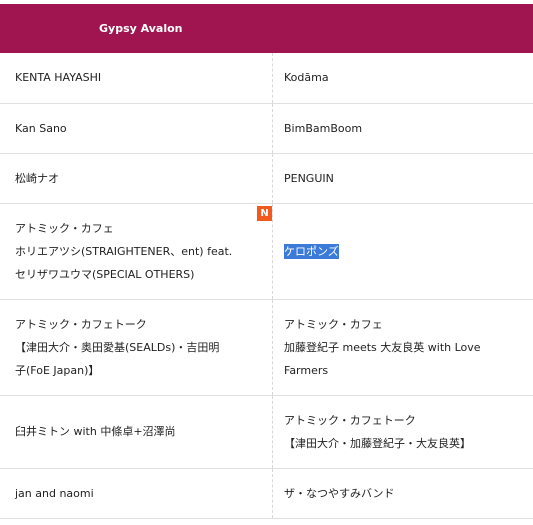 This screenshot has width=533, height=525. Describe the element at coordinates (117, 347) in the screenshot. I see `artist-name: 【津田大介・奥田愛基(SEALDs)・吉田明` at that location.